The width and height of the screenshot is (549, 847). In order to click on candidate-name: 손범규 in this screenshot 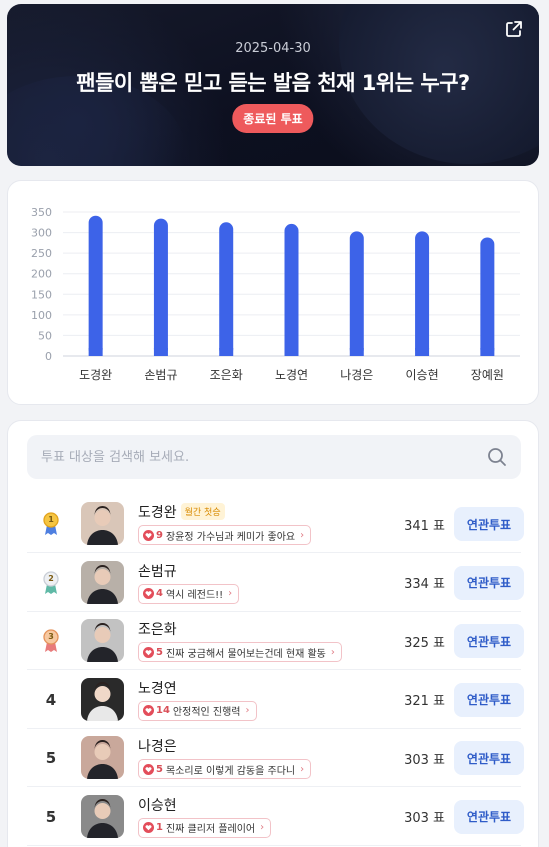, I will do `click(157, 571)`.